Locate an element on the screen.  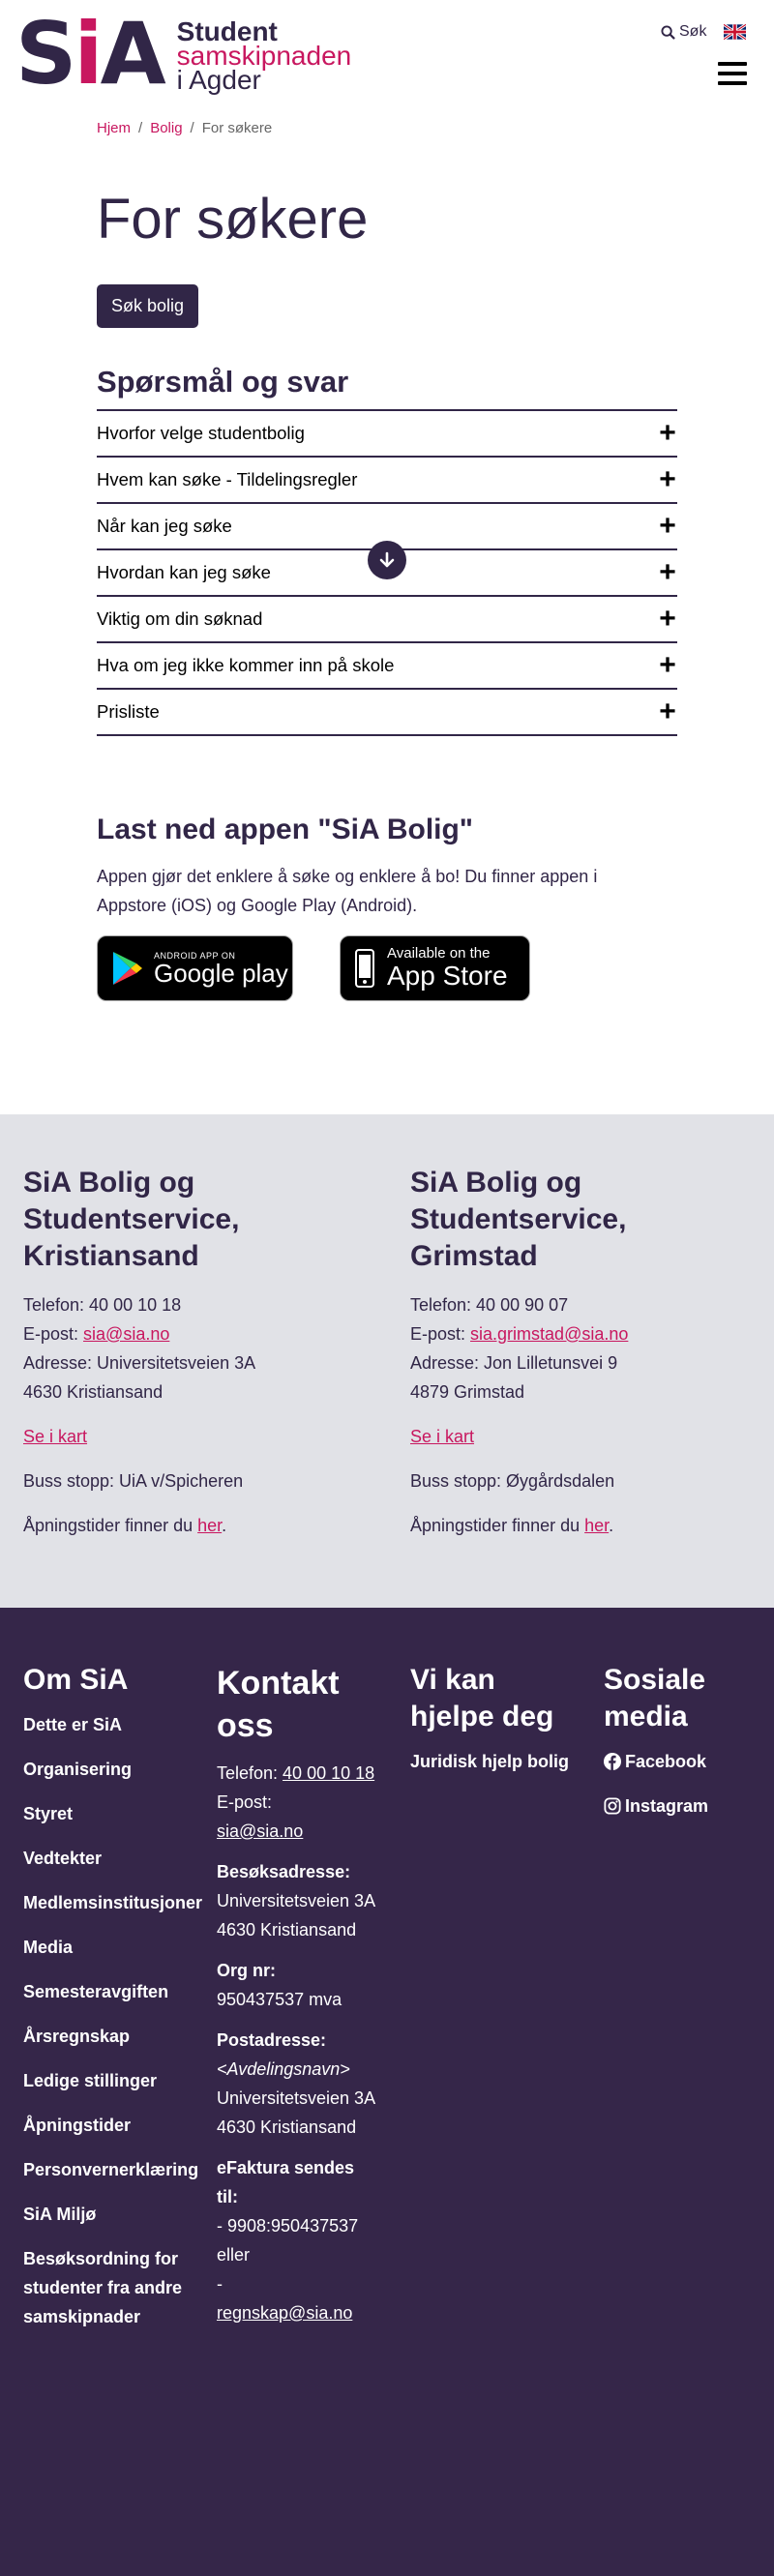
logo-mark: SiA is located at coordinates (90, 54).